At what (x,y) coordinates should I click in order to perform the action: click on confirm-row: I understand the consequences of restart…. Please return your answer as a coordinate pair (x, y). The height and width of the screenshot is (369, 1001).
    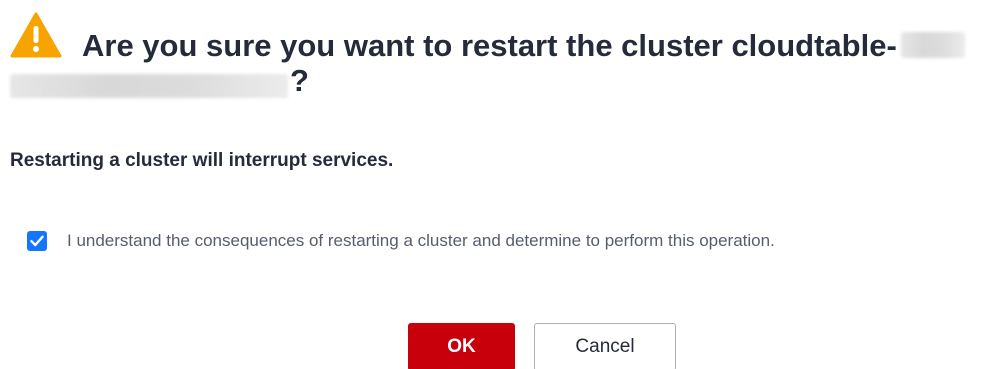
    Looking at the image, I should click on (401, 241).